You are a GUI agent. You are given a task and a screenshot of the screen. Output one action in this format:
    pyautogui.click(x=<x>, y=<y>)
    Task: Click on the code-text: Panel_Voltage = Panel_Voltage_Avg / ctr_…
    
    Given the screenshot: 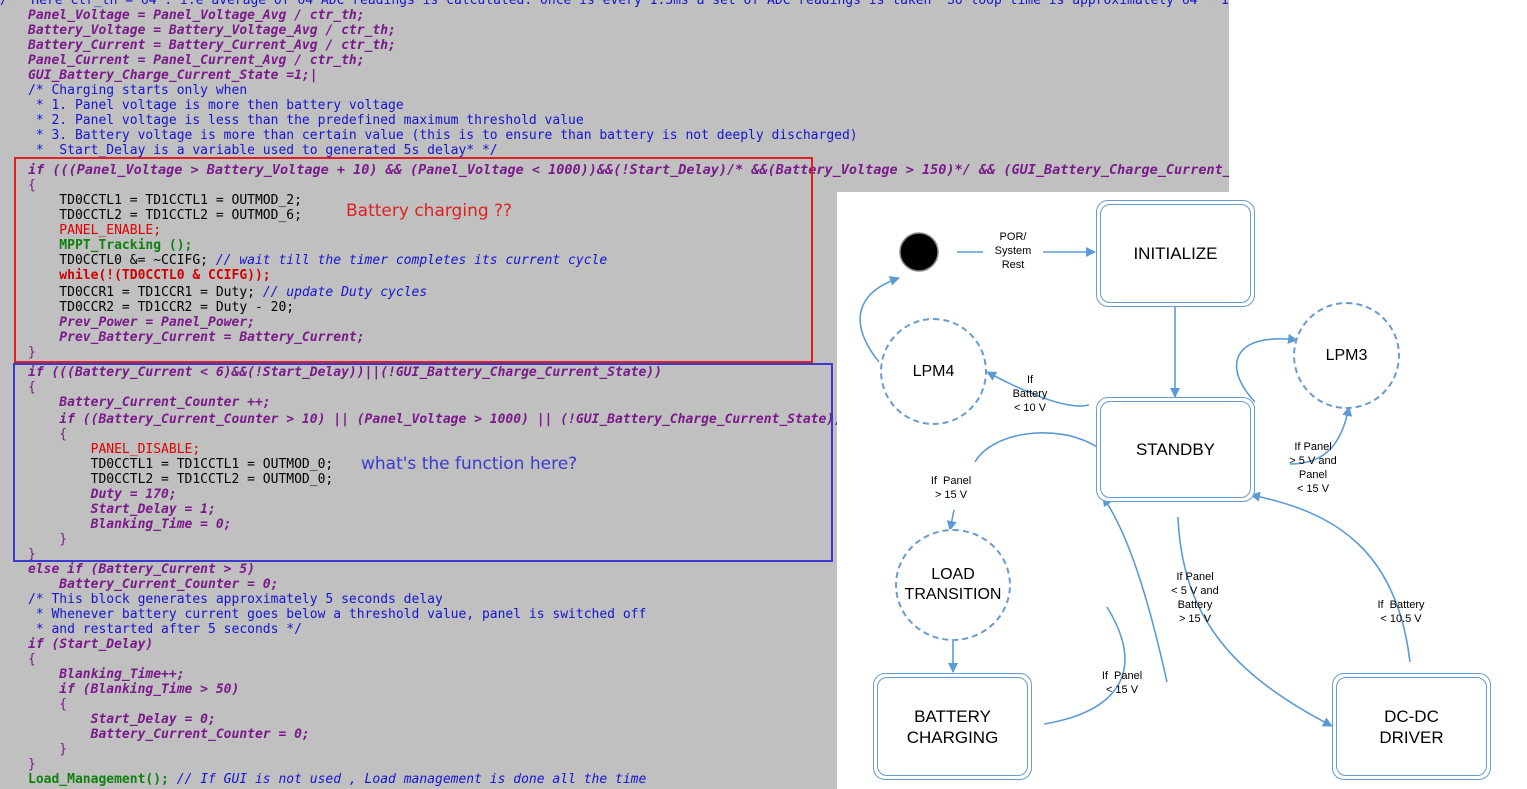 What is the action you would take?
    pyautogui.click(x=196, y=15)
    